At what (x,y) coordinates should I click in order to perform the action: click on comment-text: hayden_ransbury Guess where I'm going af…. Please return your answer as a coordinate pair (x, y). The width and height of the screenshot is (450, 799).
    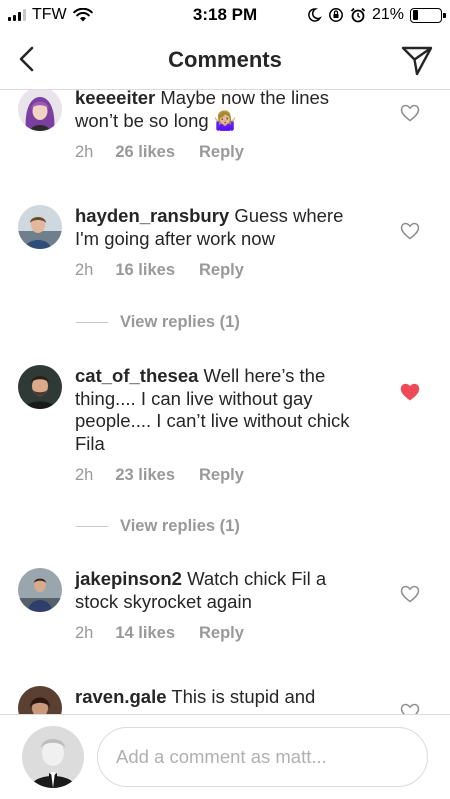
    Looking at the image, I should click on (220, 227).